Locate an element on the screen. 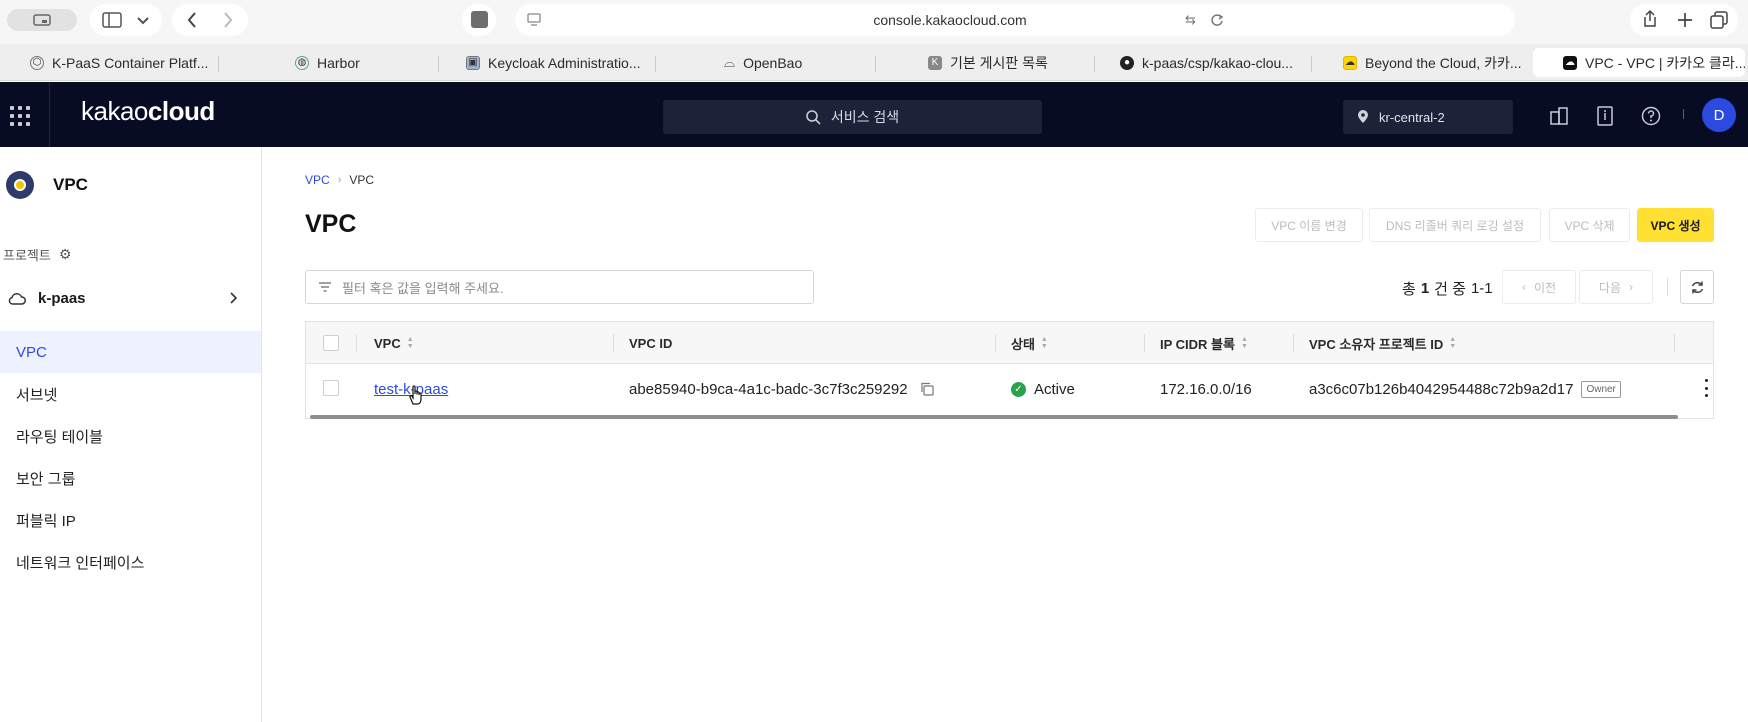  kakaocloud-dark-icon: ☁ is located at coordinates (1570, 62).